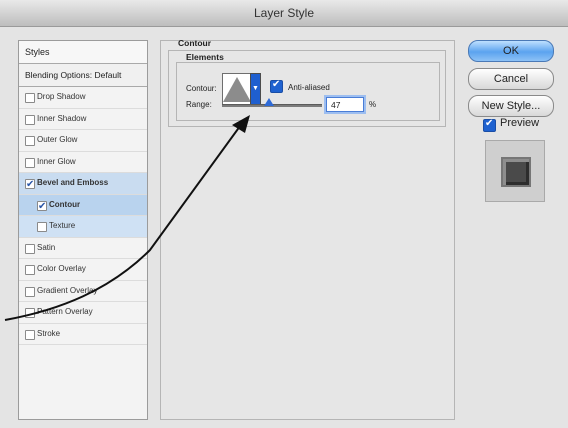 This screenshot has width=568, height=428. I want to click on style-item-color-overlay: Color Overlay, so click(83, 270).